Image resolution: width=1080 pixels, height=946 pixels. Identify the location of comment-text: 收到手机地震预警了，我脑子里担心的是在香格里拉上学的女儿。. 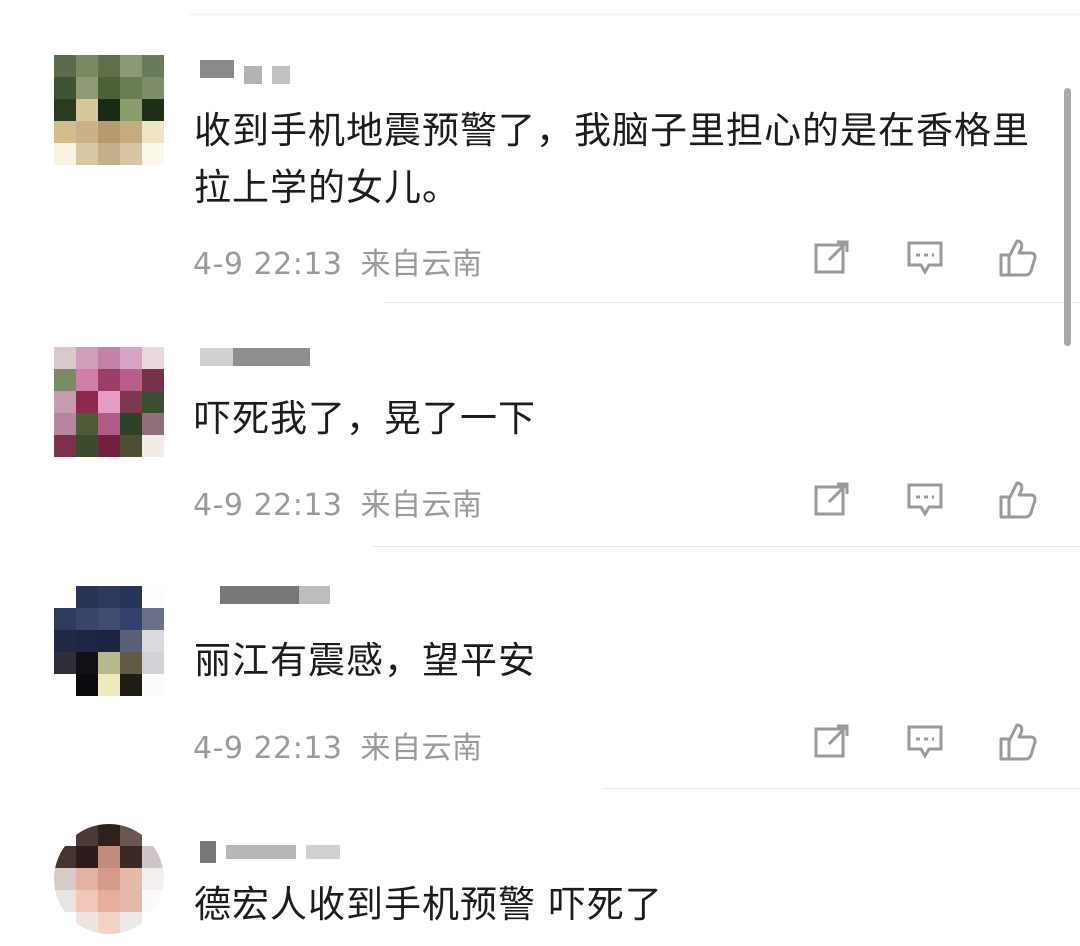
(612, 159).